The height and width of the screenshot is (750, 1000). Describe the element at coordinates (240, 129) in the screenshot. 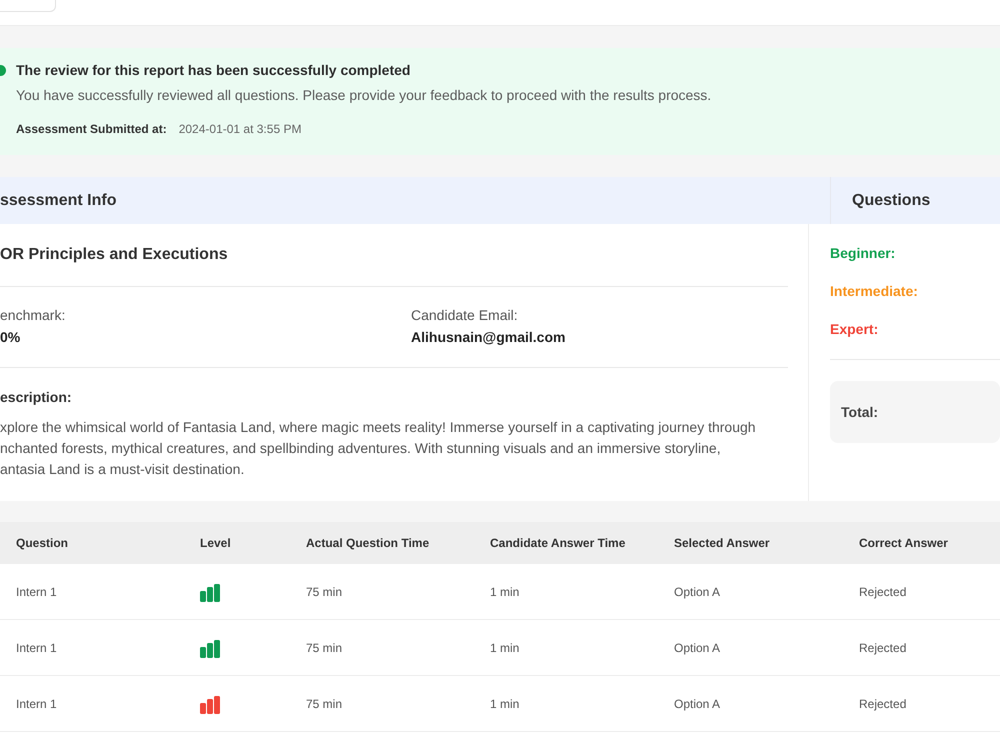

I see `submitted-value: 2024-01-01 at 3:55 PM` at that location.